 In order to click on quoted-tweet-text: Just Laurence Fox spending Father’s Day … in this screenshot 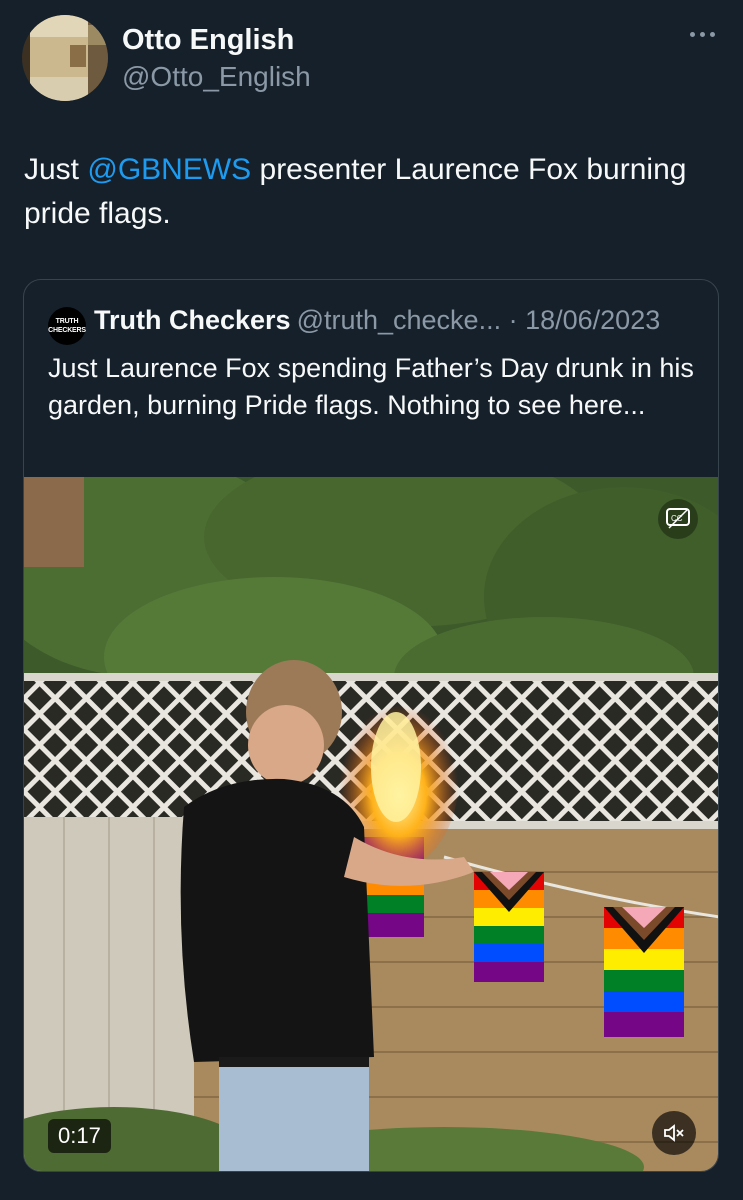, I will do `click(371, 386)`.